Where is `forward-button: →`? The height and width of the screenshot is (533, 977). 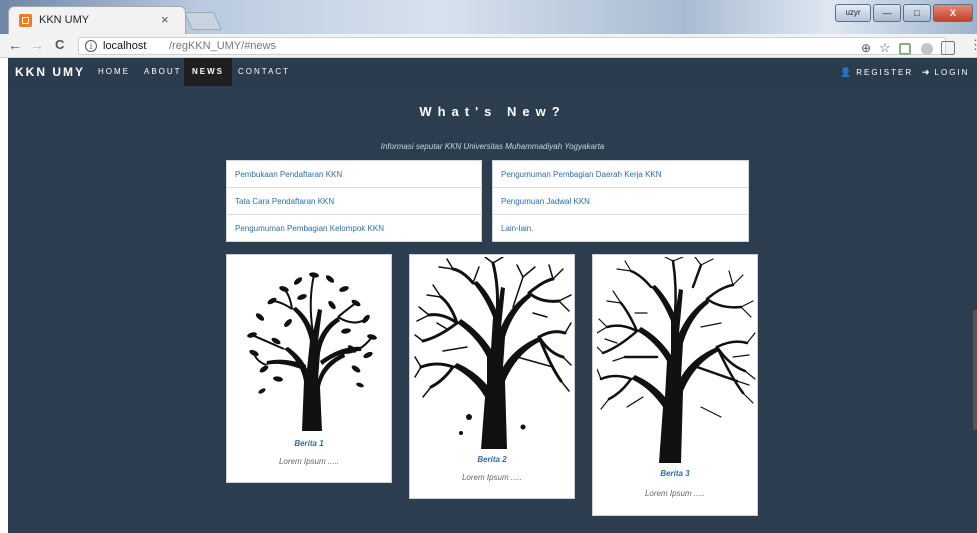 forward-button: → is located at coordinates (37, 45).